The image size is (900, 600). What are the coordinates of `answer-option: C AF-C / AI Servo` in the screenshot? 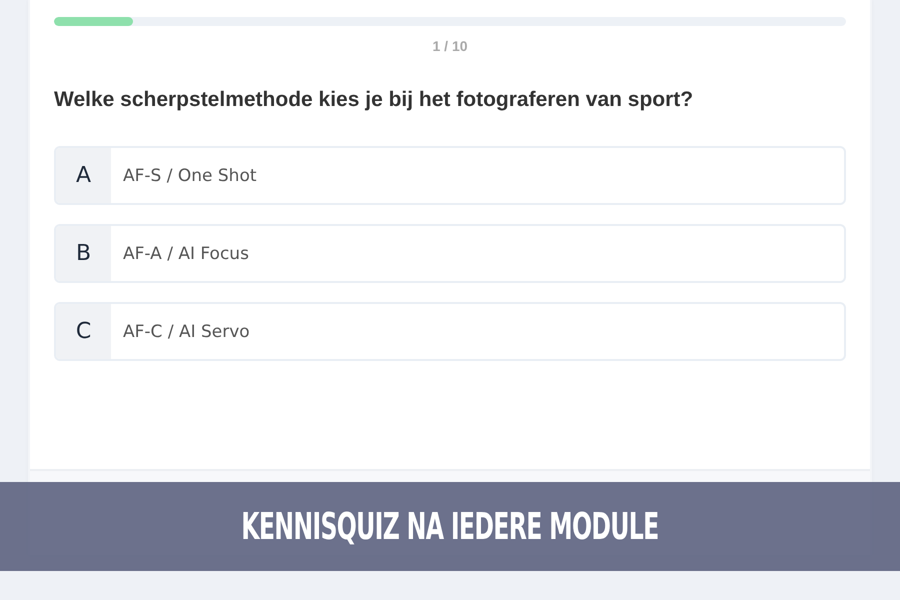 It's located at (450, 331).